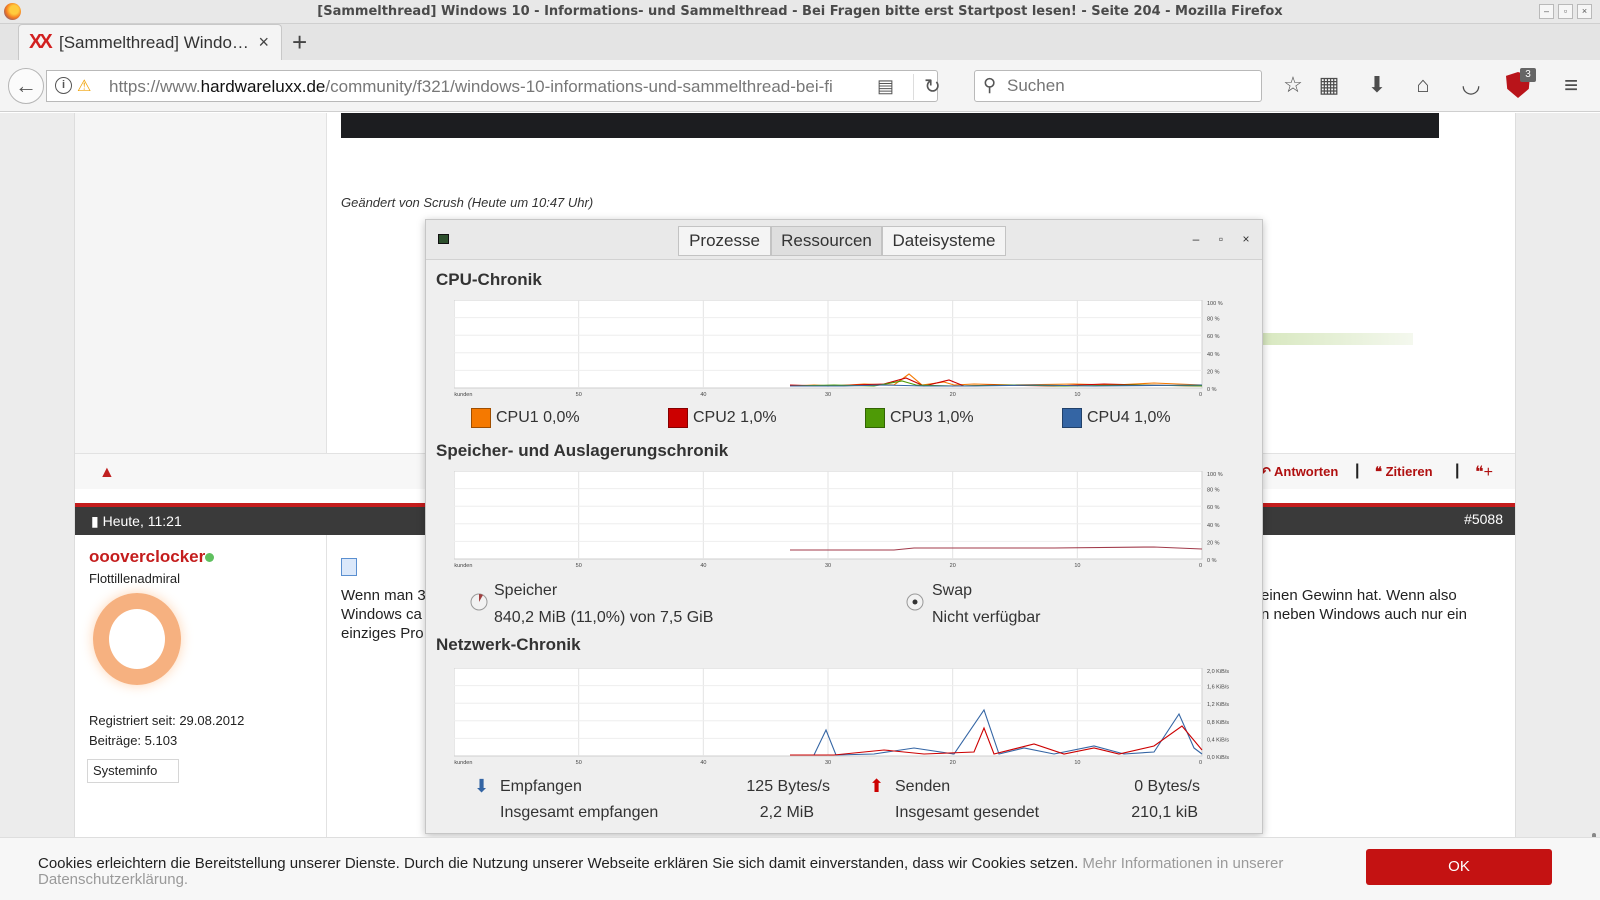 The height and width of the screenshot is (900, 1600). I want to click on reply-button: ↶ Antworten, so click(1299, 472).